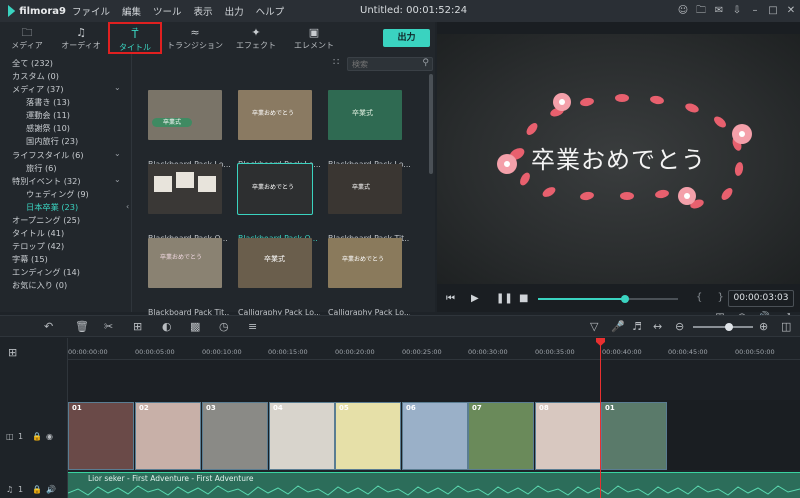  I want to click on restore-icon: □, so click(773, 11).